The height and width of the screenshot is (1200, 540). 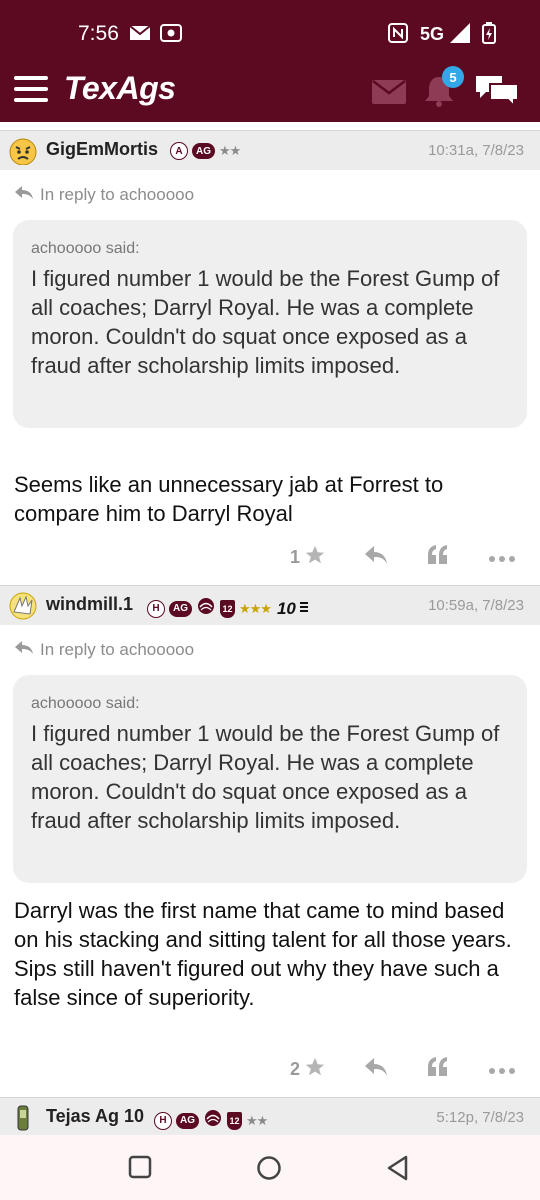 I want to click on like-count: 1, so click(x=294, y=557).